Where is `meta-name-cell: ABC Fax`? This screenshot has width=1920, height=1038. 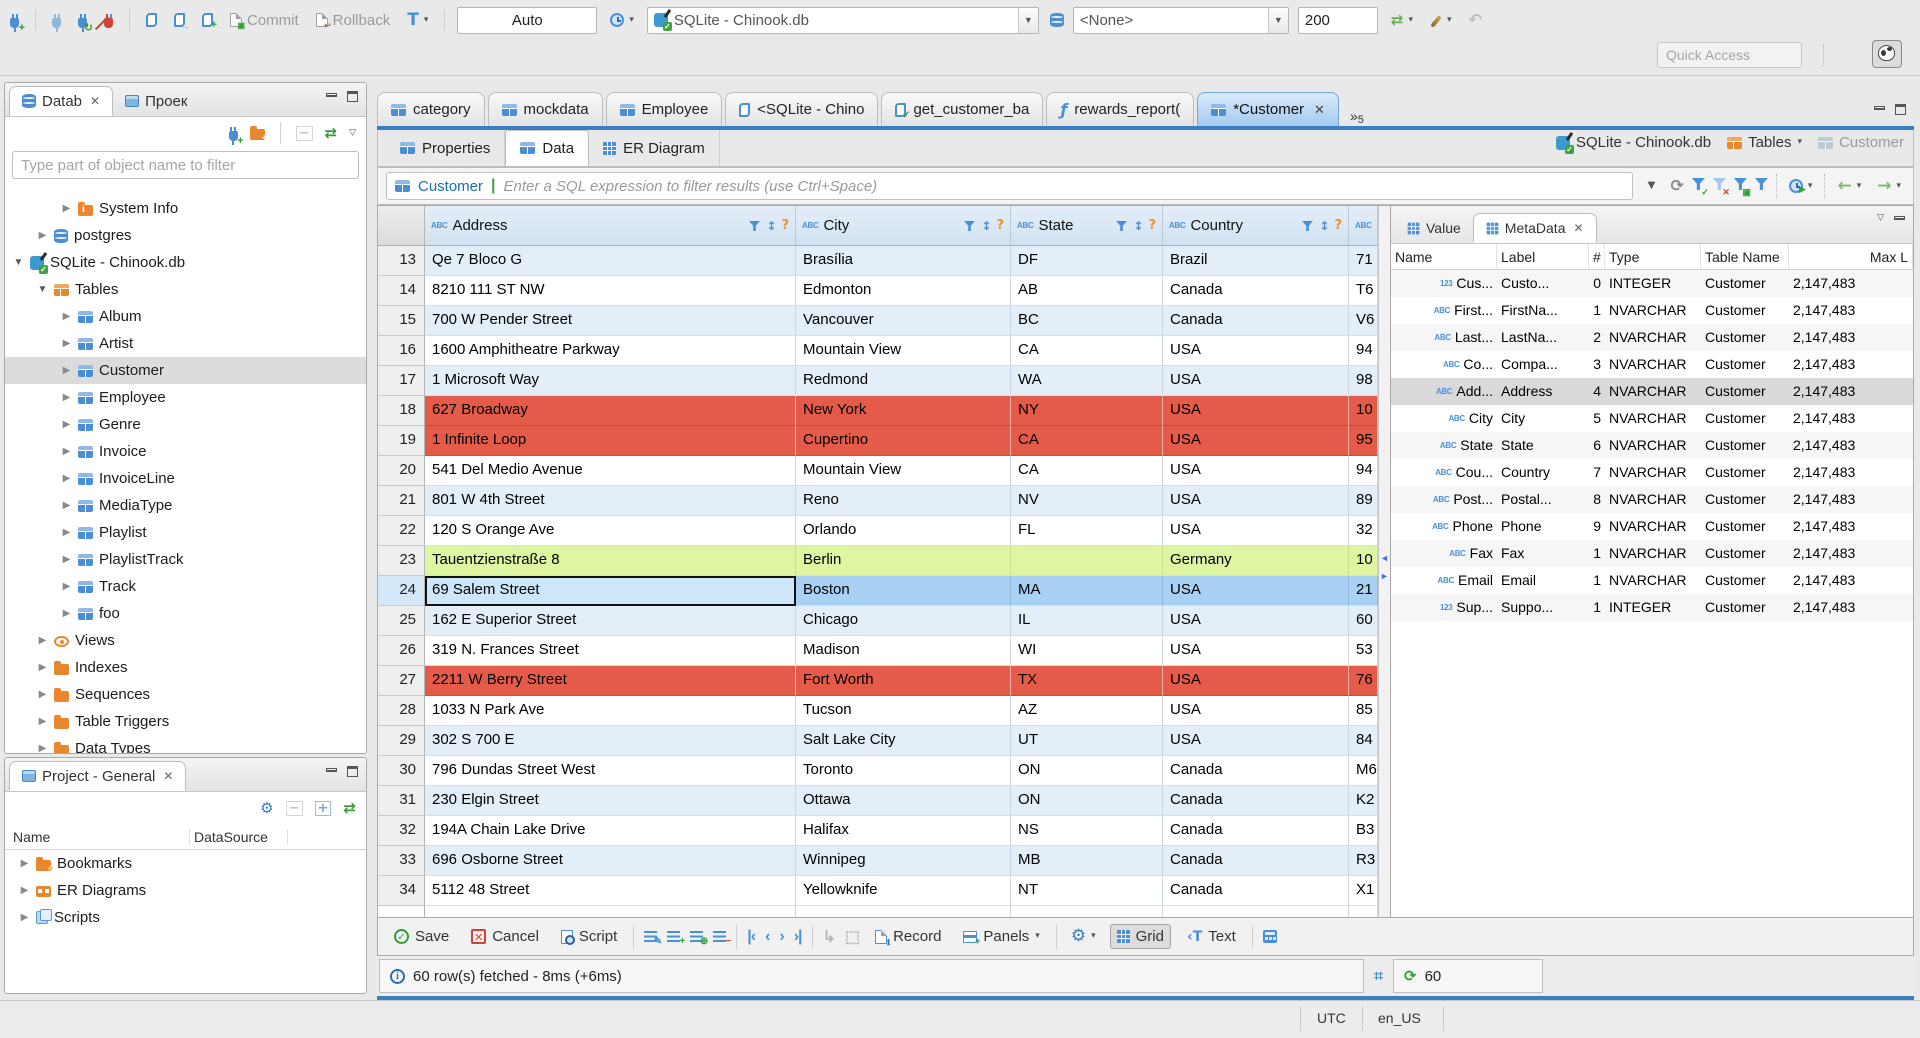
meta-name-cell: ABC Fax is located at coordinates (1444, 553).